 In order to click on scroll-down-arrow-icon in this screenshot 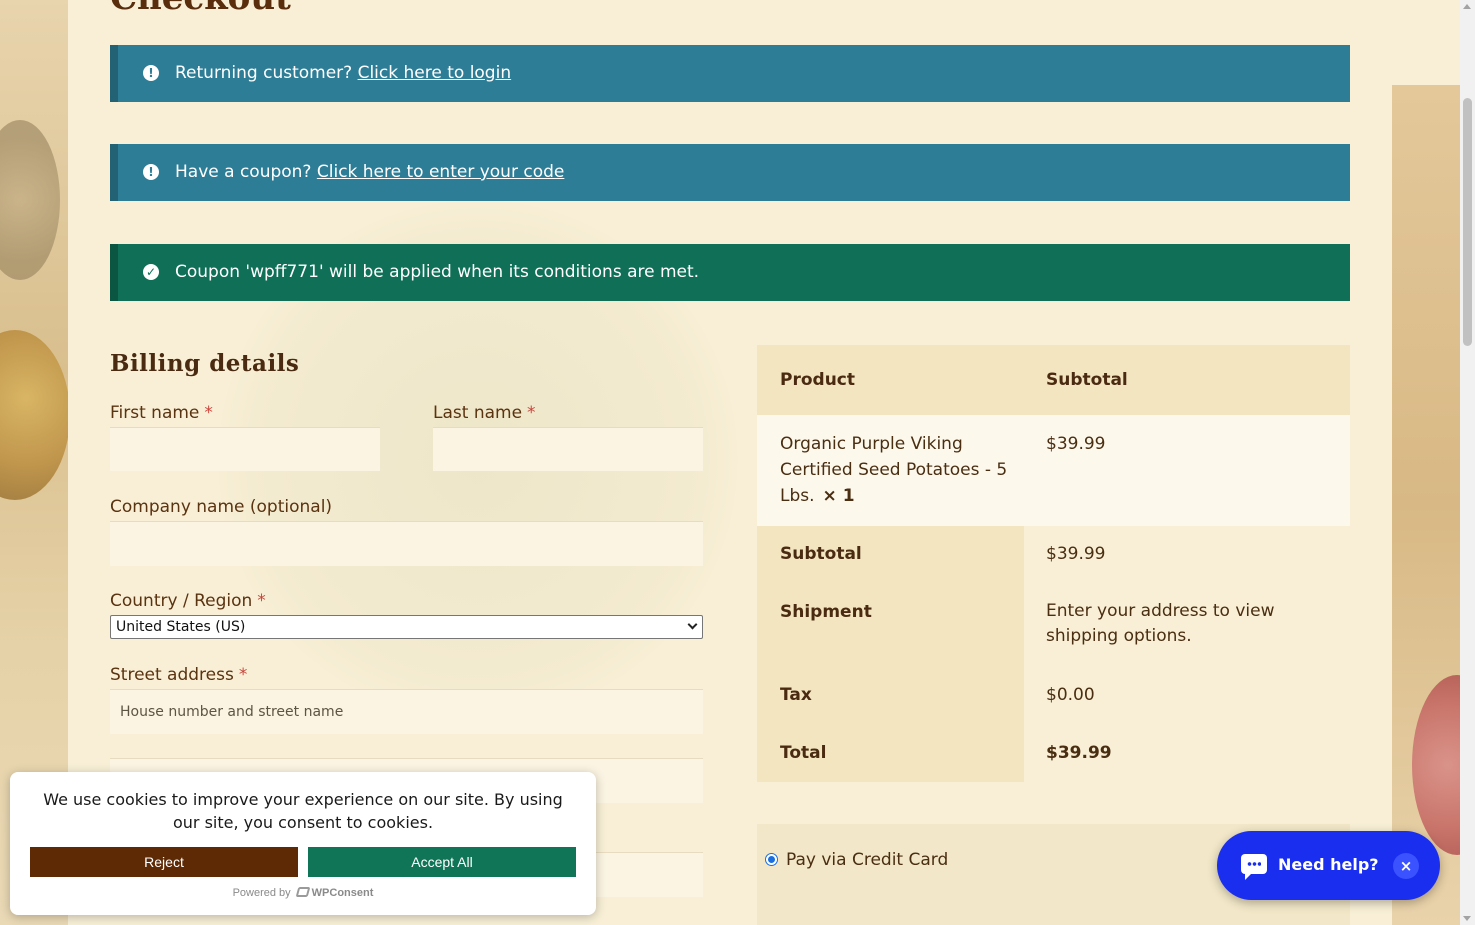, I will do `click(1467, 918)`.